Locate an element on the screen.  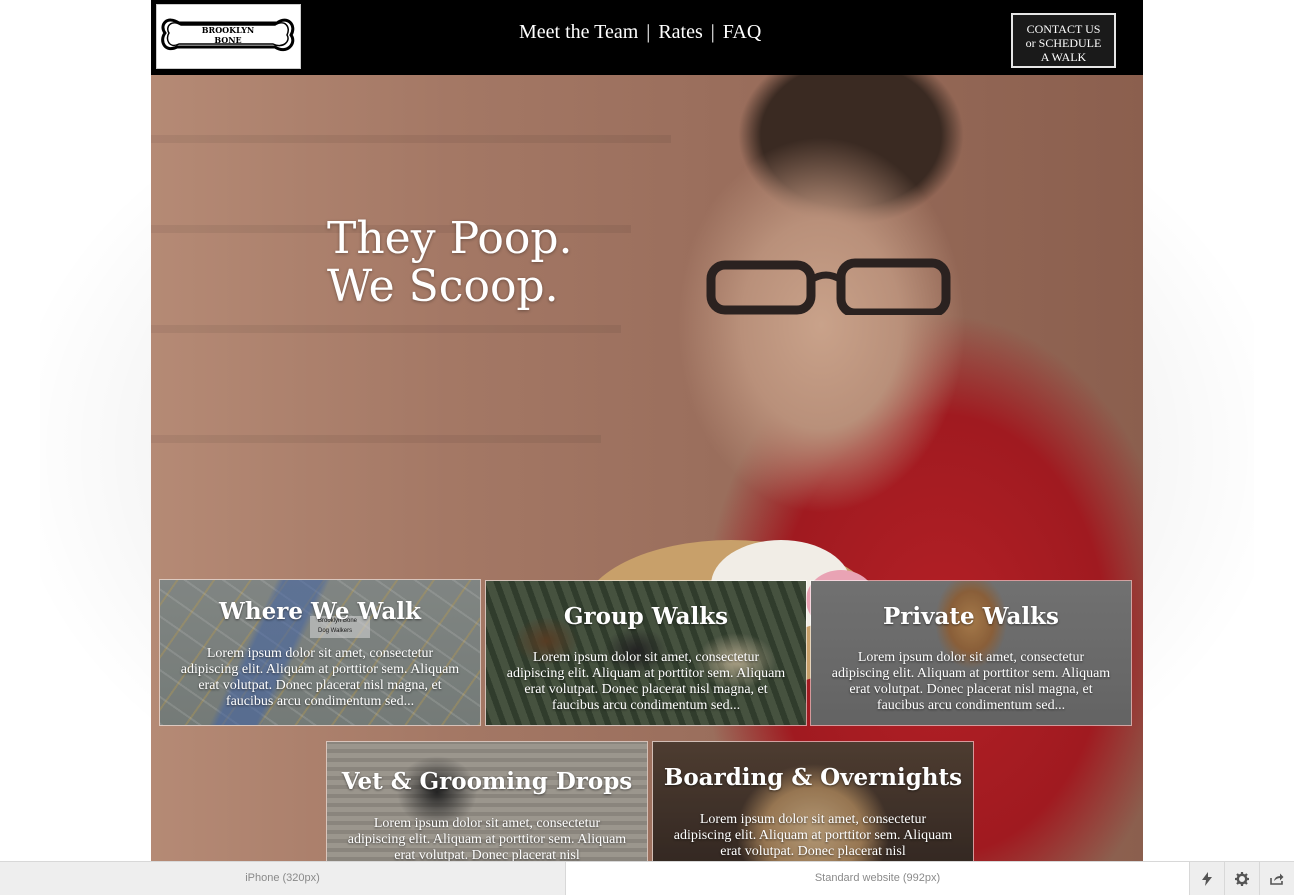
card-title: Group Walks is located at coordinates (646, 616).